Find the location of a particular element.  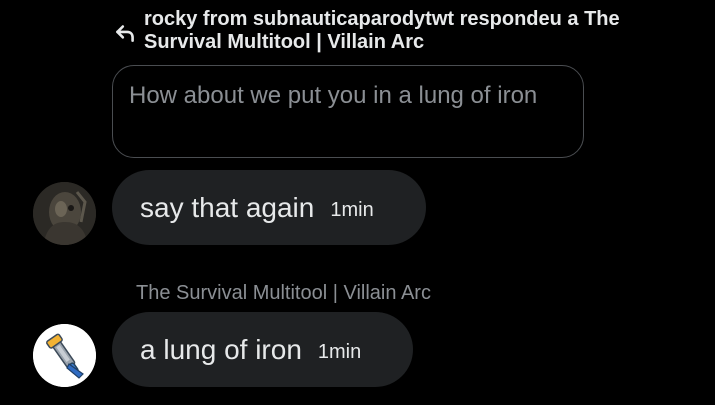

multitool-icon is located at coordinates (64, 355).